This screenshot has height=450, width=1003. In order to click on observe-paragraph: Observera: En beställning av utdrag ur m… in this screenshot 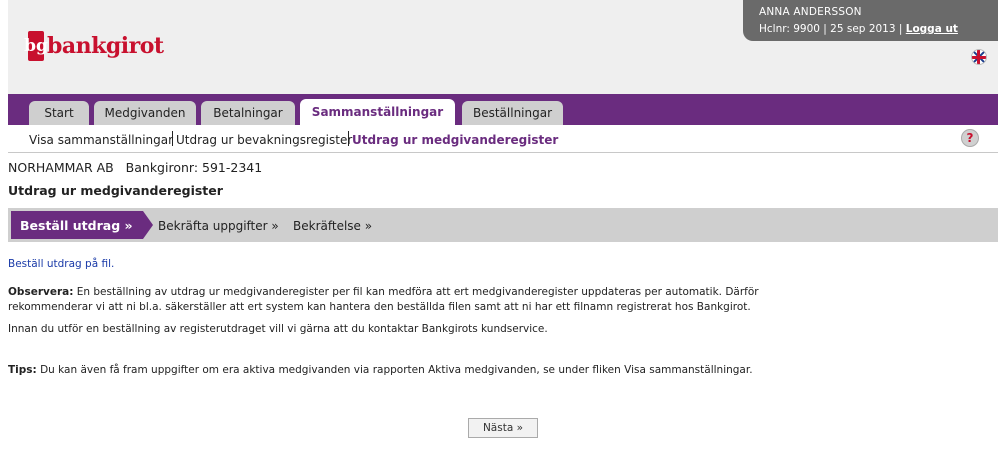, I will do `click(500, 300)`.